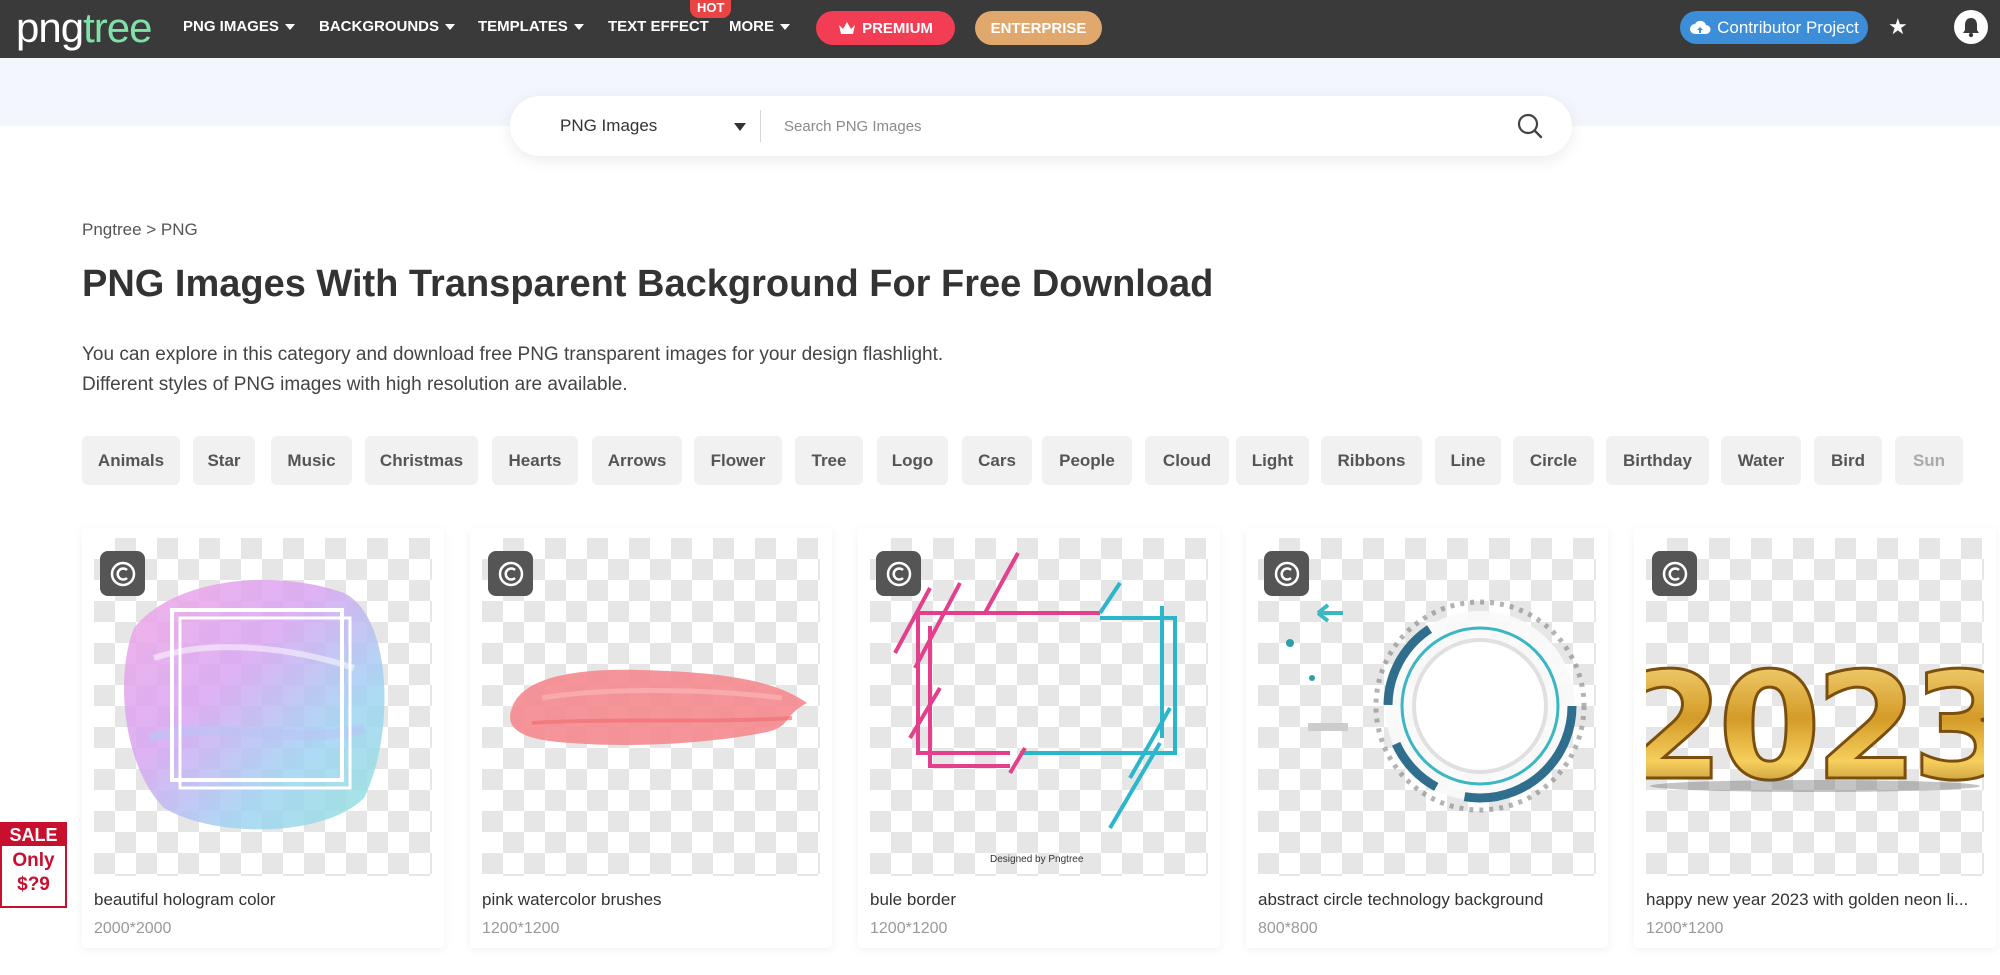 The width and height of the screenshot is (2000, 975). I want to click on tag-tree: Tree, so click(829, 460).